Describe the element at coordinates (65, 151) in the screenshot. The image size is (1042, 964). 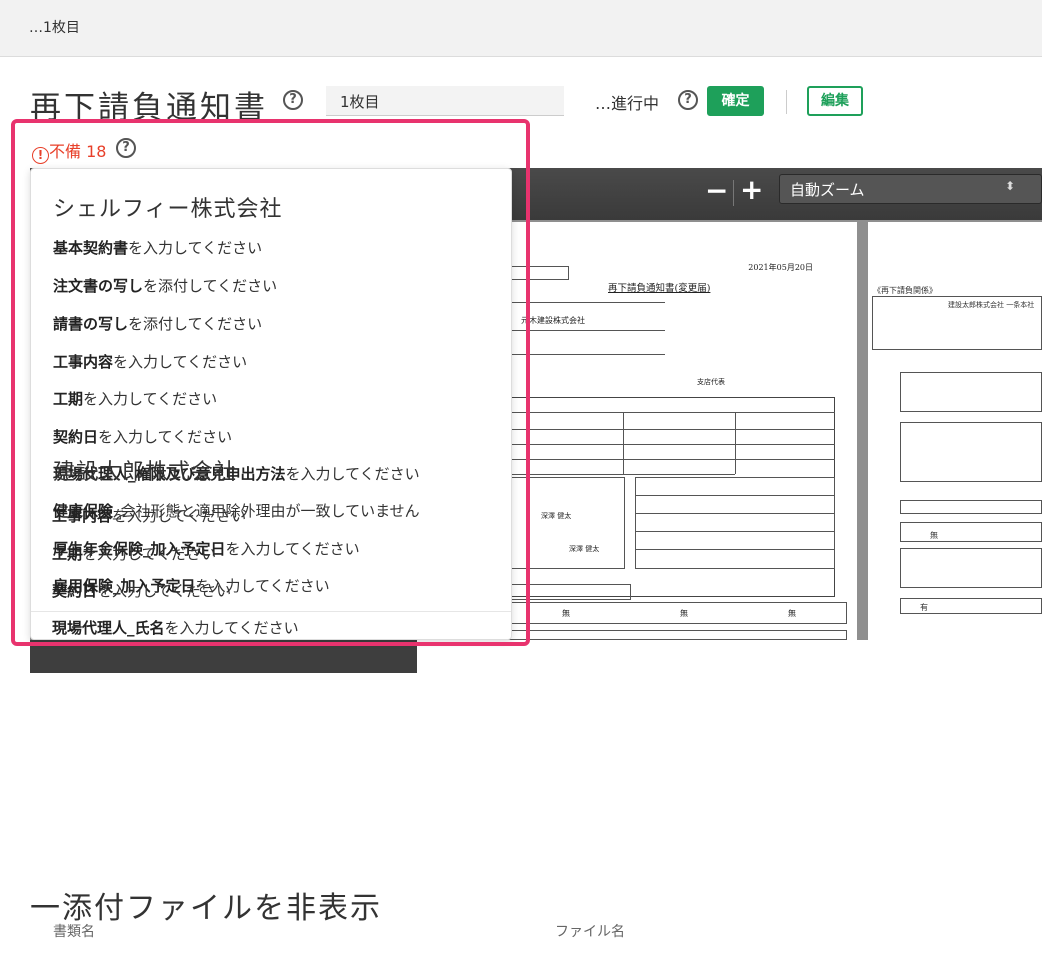
I see `deficiency-label: 不備` at that location.